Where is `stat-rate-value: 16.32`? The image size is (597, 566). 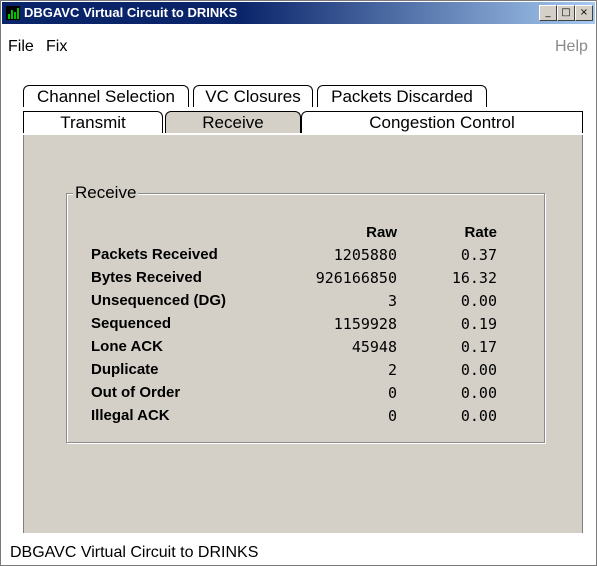 stat-rate-value: 16.32 is located at coordinates (474, 278).